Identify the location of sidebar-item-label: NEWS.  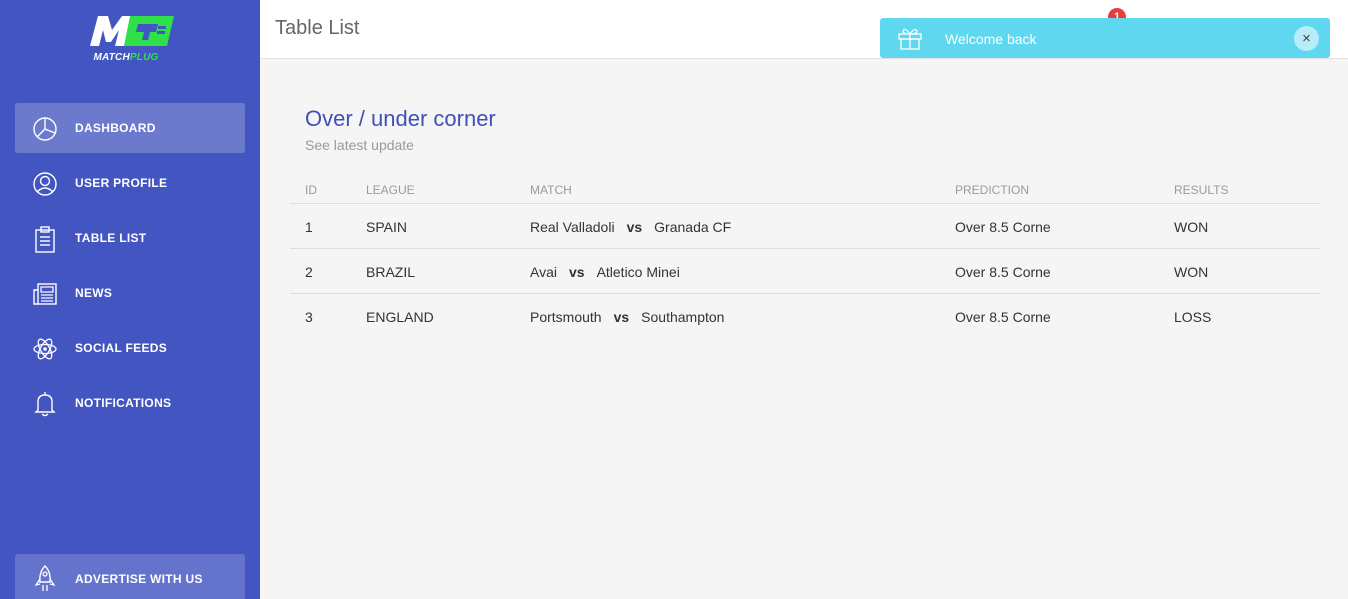
(94, 293).